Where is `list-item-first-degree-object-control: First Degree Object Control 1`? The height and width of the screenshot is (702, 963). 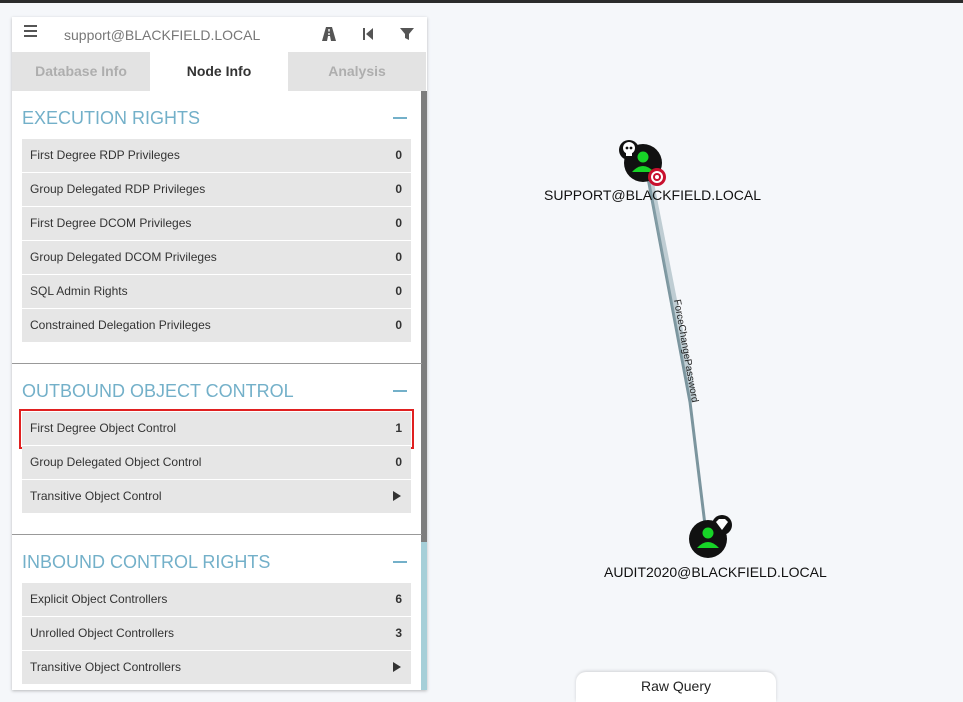
list-item-first-degree-object-control: First Degree Object Control 1 is located at coordinates (216, 429).